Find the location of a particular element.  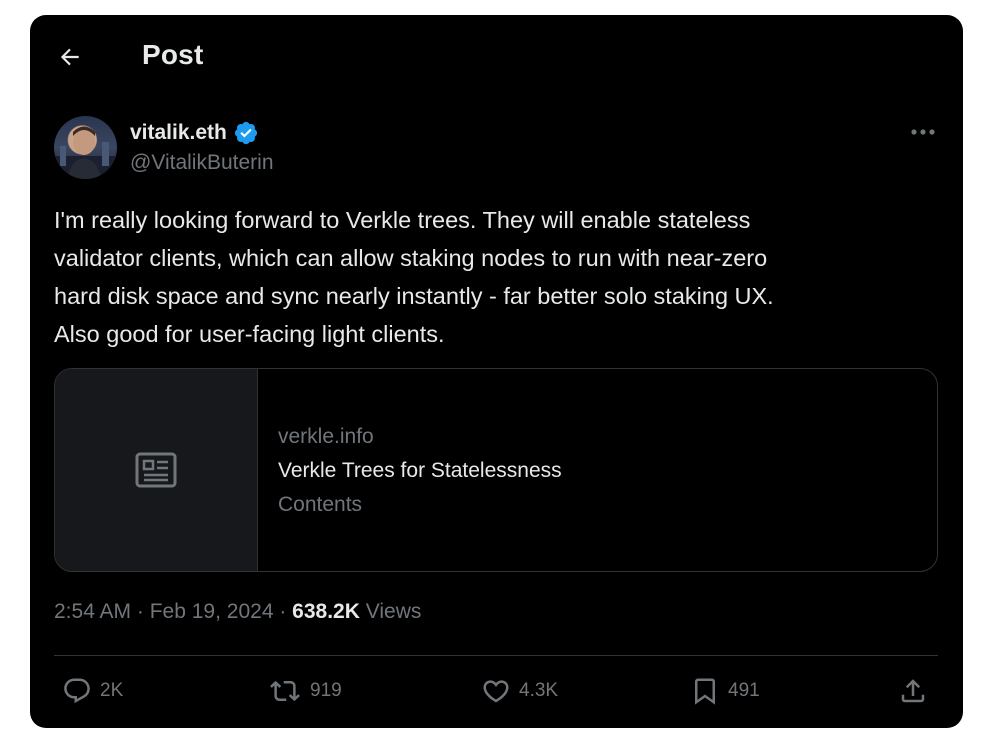

more-options-button is located at coordinates (923, 132).